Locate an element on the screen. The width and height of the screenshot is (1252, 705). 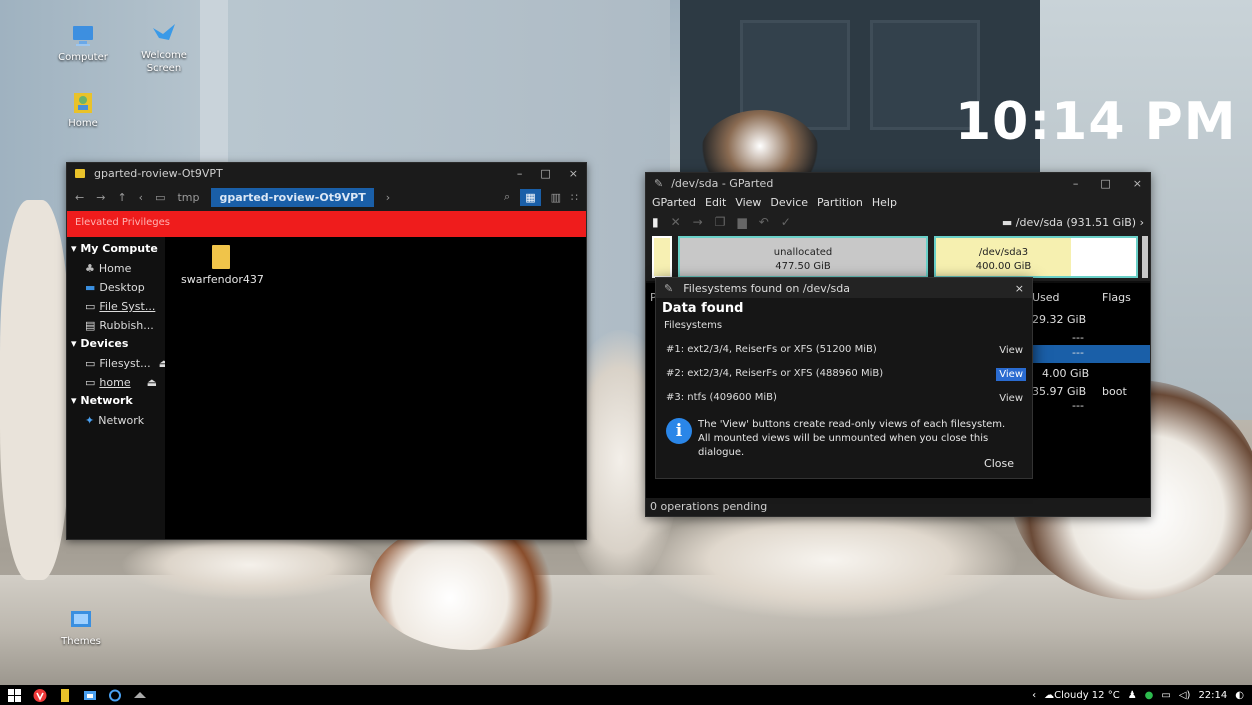
sidebar-item-home: ♣ Home is located at coordinates (118, 268).